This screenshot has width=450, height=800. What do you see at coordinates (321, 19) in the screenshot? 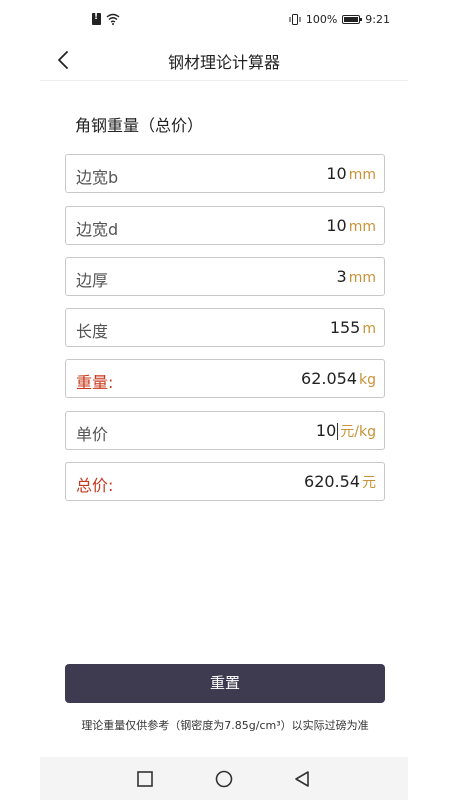
I see `battery-percent: 100%` at bounding box center [321, 19].